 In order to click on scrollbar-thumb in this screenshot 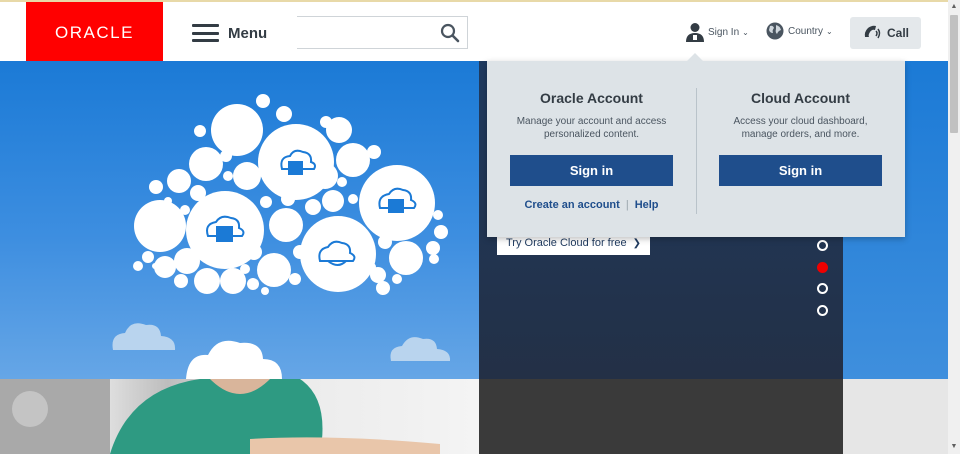, I will do `click(954, 74)`.